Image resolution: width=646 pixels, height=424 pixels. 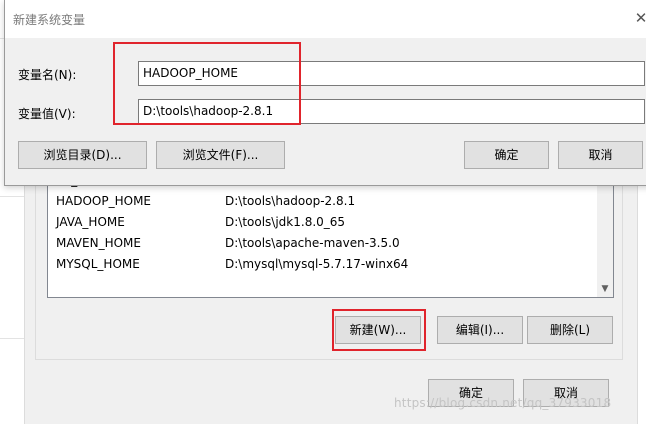 I want to click on var-name-cell: MAVEN_HOME, so click(x=98, y=243).